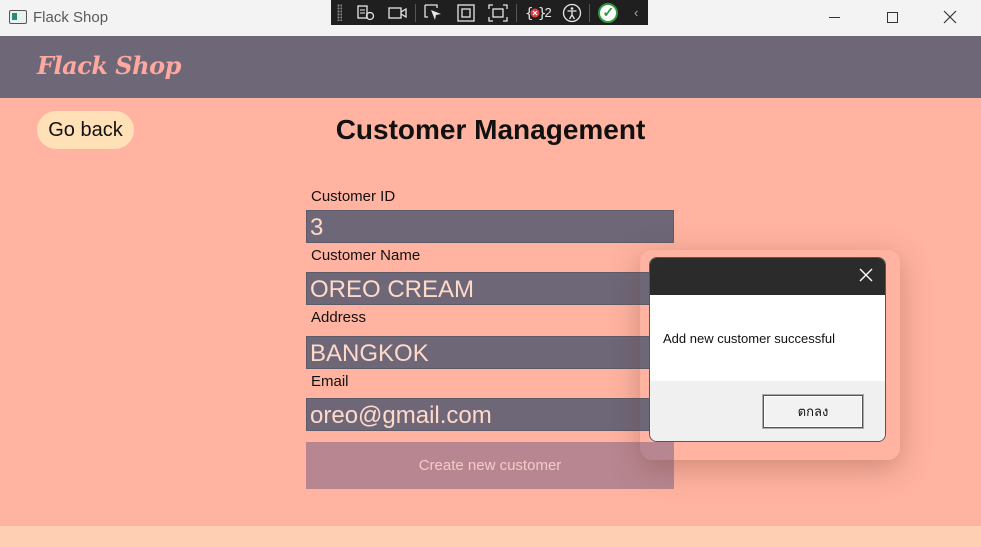 This screenshot has height=547, width=981. What do you see at coordinates (434, 12) in the screenshot?
I see `select-element-icon` at bounding box center [434, 12].